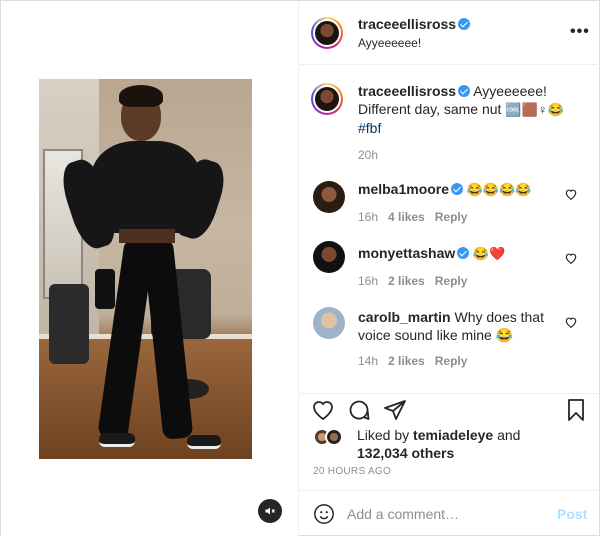  I want to click on share-icon, so click(395, 410).